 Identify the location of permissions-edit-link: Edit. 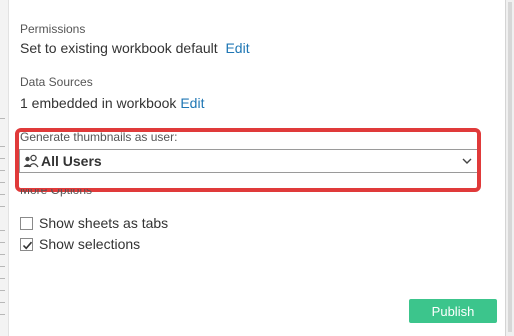
(237, 48).